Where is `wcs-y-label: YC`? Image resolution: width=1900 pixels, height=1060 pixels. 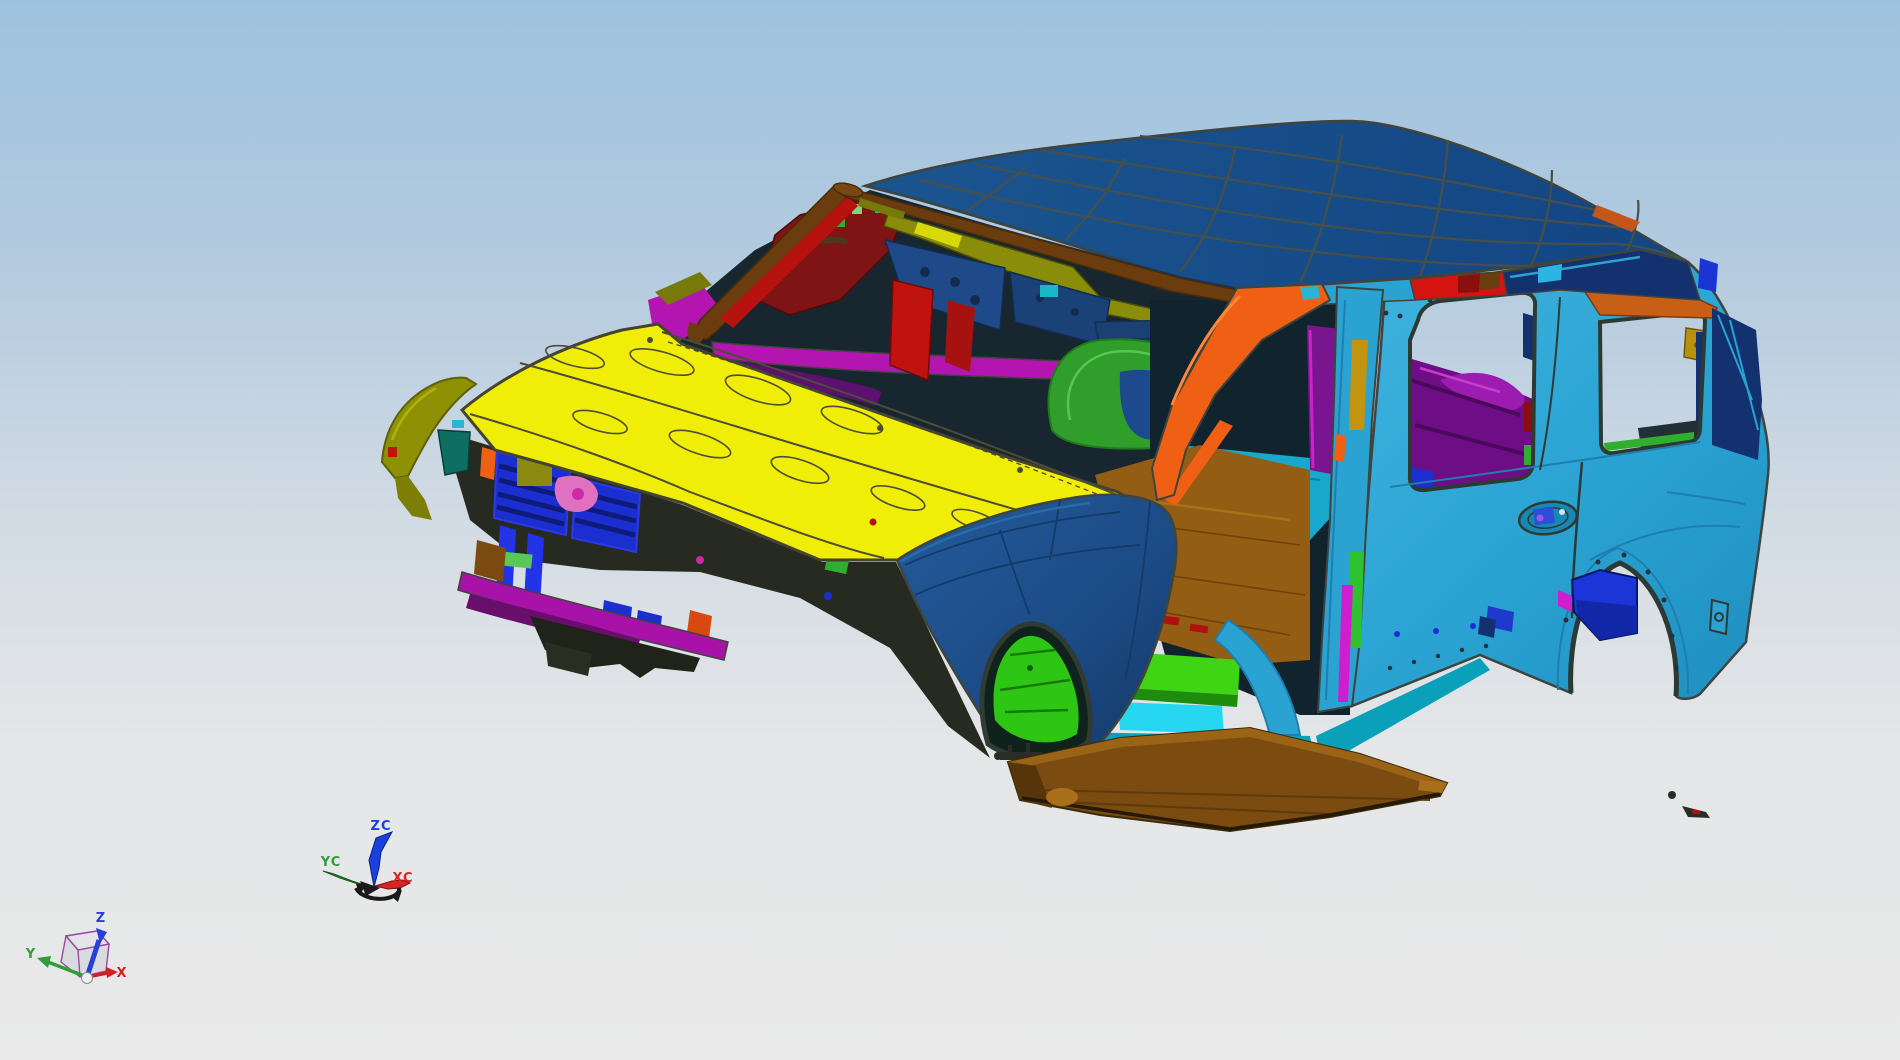 wcs-y-label: YC is located at coordinates (331, 862).